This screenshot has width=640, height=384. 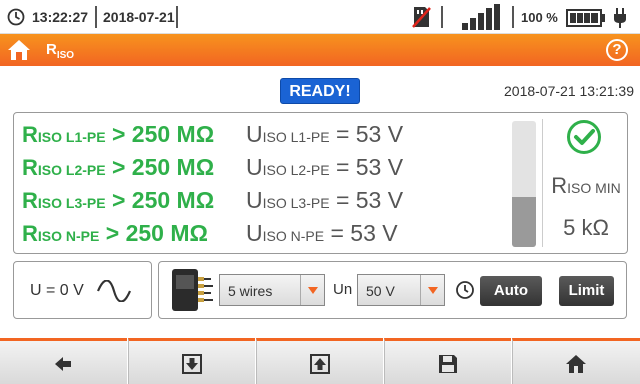 What do you see at coordinates (63, 364) in the screenshot?
I see `arrow-left-icon` at bounding box center [63, 364].